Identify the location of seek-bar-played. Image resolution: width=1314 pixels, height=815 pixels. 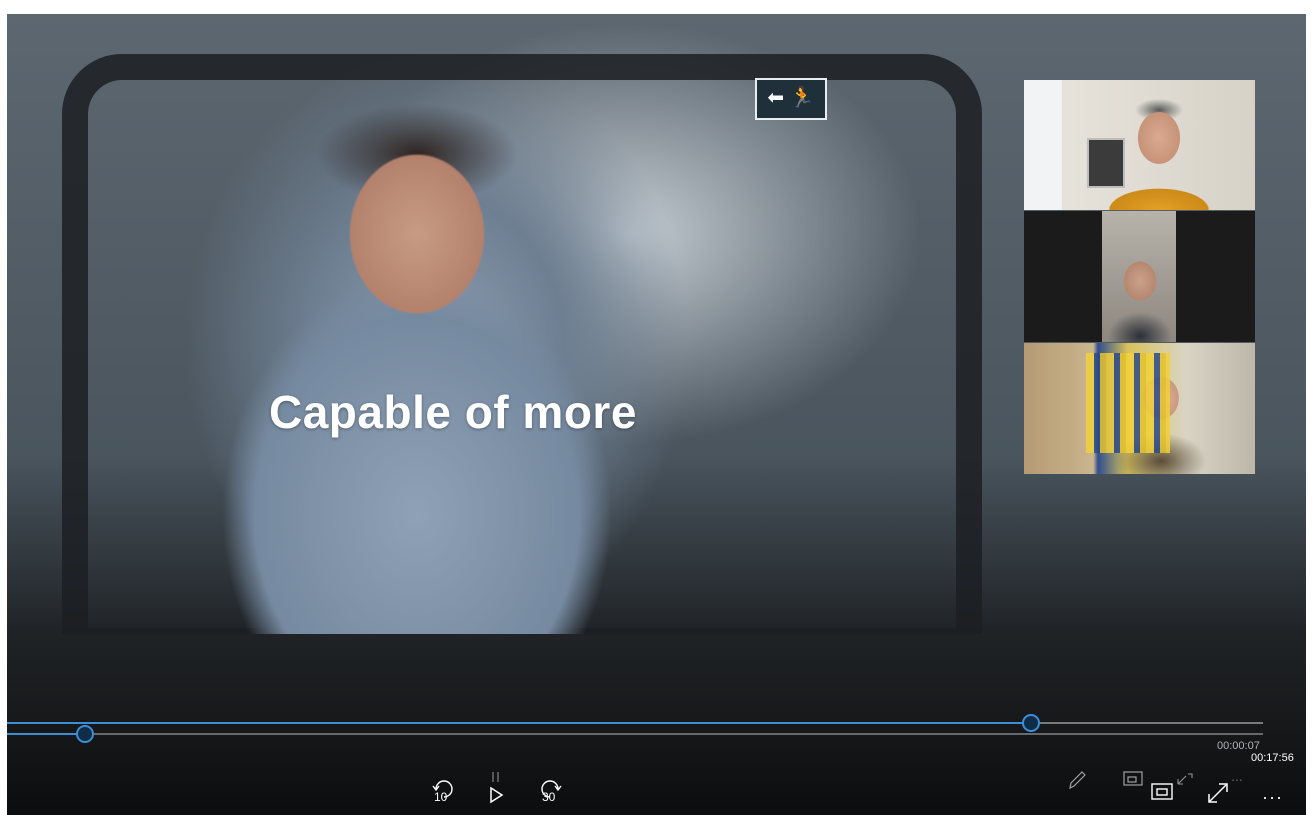
(519, 723).